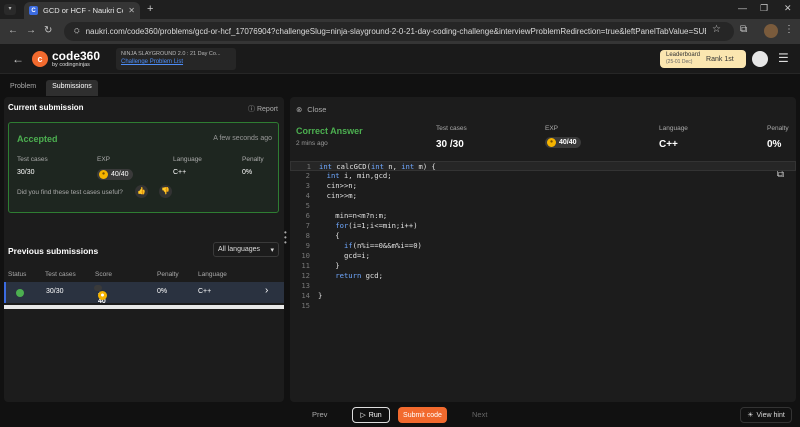 This screenshot has width=800, height=427. I want to click on chevron-down-icon: ▾, so click(272, 250).